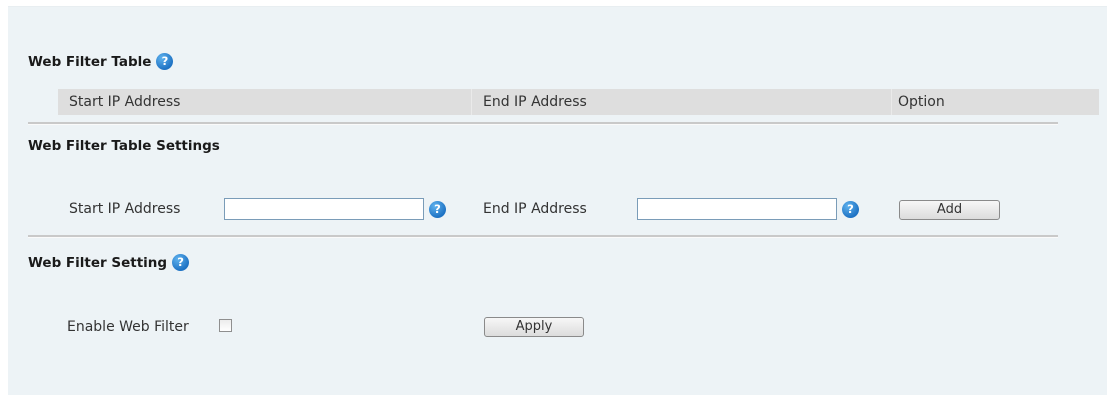 The width and height of the screenshot is (1107, 395). I want to click on web-filter-table-settings-title: Web Filter Table Settings, so click(124, 146).